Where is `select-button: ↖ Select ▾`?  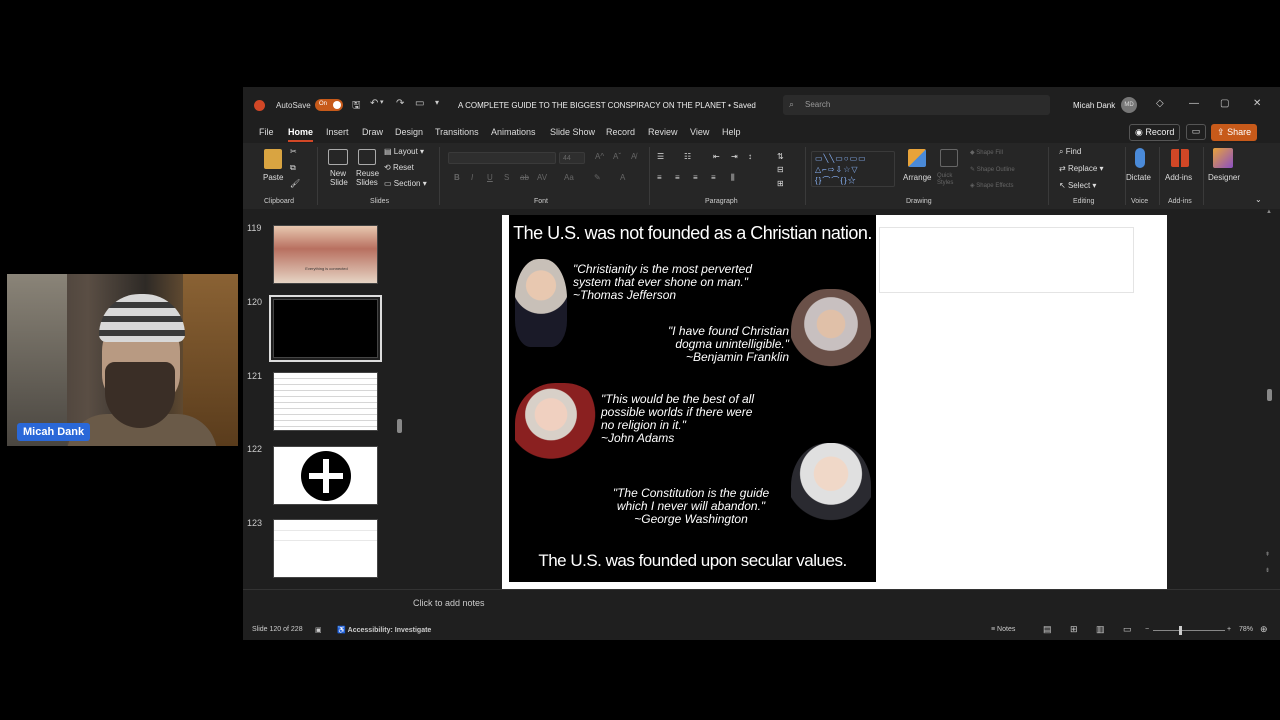 select-button: ↖ Select ▾ is located at coordinates (1077, 185).